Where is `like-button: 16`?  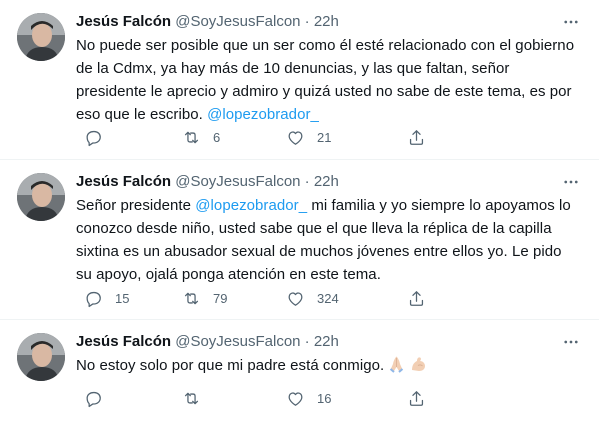 like-button: 16 is located at coordinates (308, 398).